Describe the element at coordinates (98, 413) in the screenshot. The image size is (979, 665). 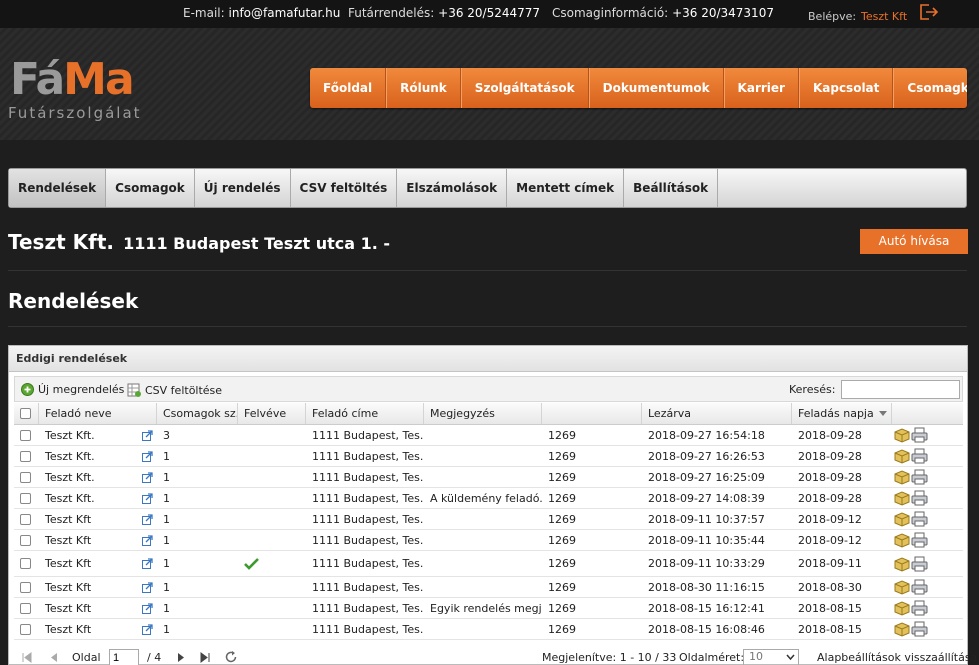
I see `col-sender-name: Feladó neve` at that location.